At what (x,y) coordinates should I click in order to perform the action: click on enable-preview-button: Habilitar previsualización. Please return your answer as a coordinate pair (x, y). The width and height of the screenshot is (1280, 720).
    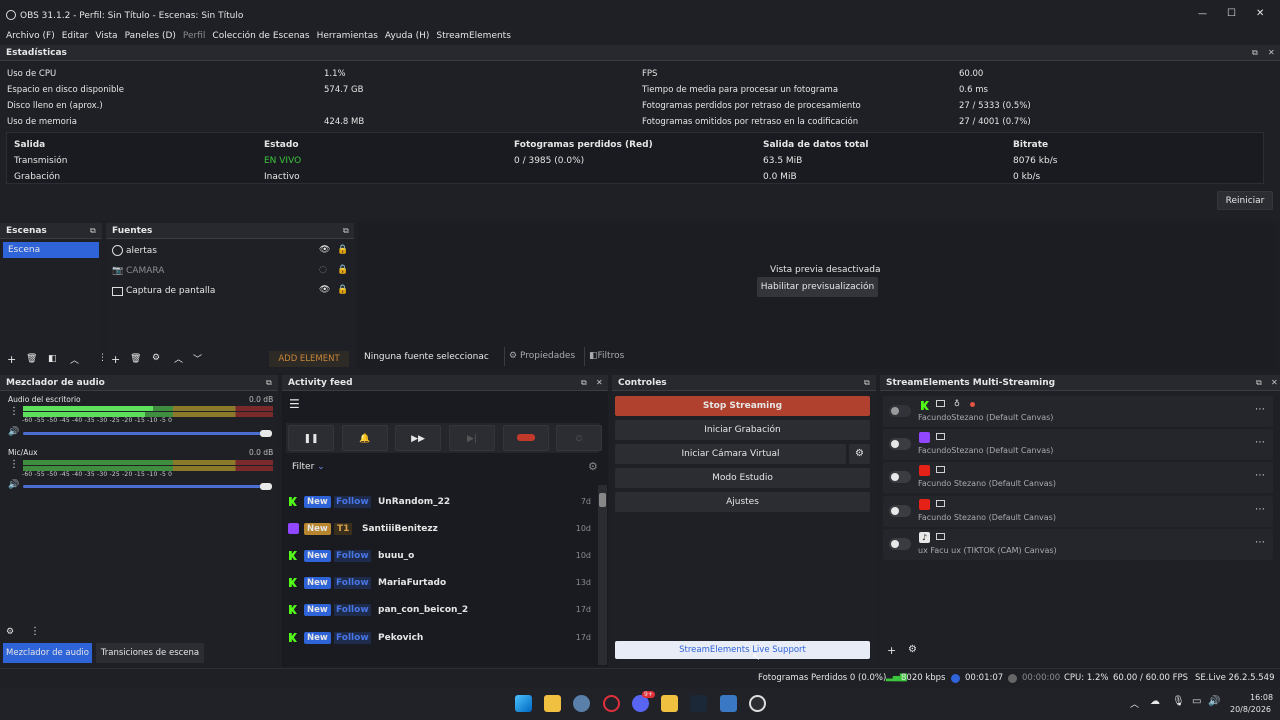
    Looking at the image, I should click on (817, 287).